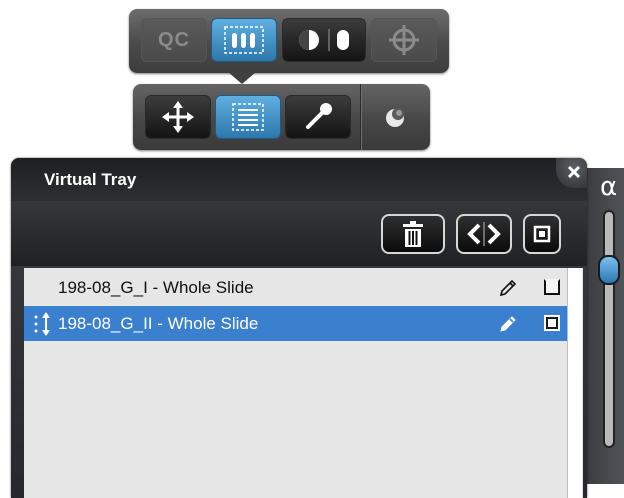 The width and height of the screenshot is (624, 498). I want to click on checkbox-fill, so click(552, 323).